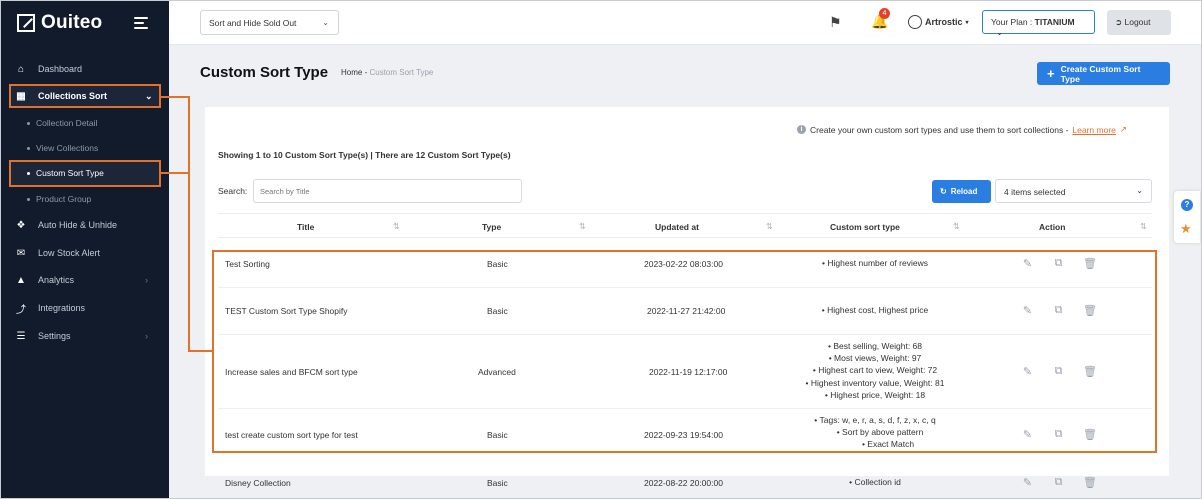  I want to click on sidebar-item-low-stock: ✉ Low Stock Alert, so click(57, 253).